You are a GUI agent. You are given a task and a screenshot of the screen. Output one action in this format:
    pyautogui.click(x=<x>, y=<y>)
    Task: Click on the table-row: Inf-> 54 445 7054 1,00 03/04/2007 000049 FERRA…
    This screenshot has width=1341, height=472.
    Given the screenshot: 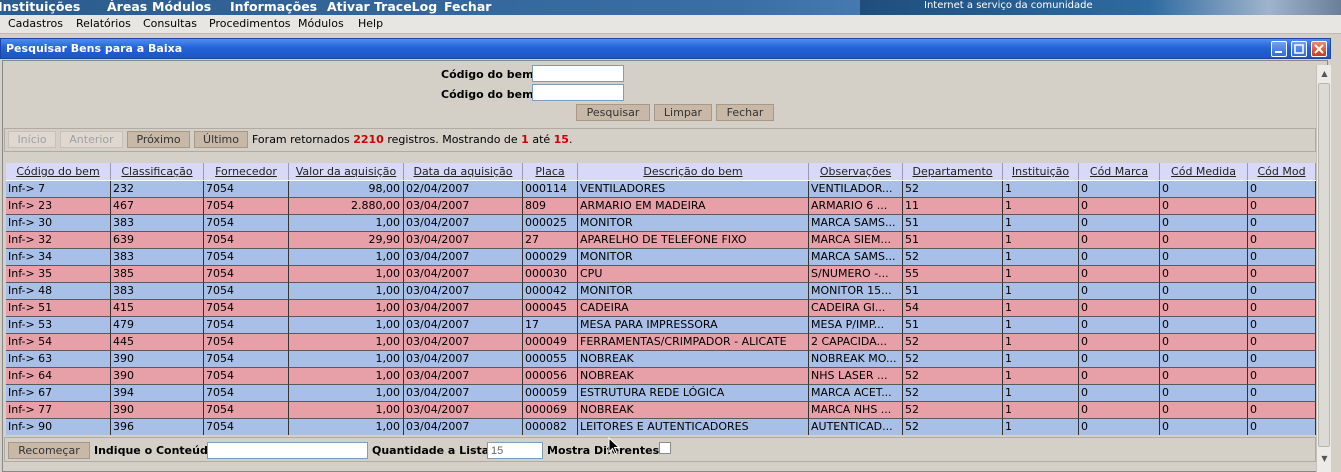 What is the action you would take?
    pyautogui.click(x=661, y=342)
    